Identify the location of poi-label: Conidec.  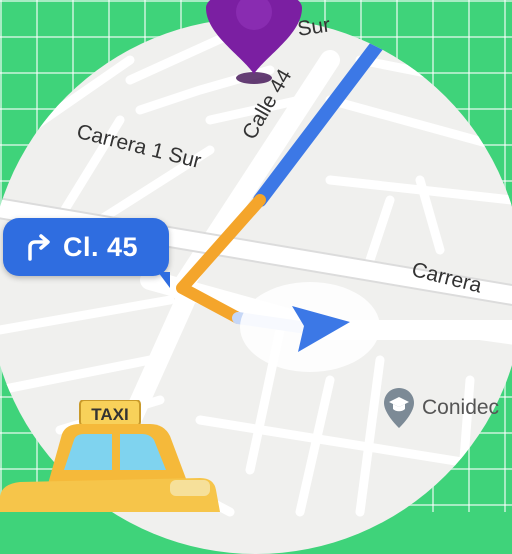
(461, 407).